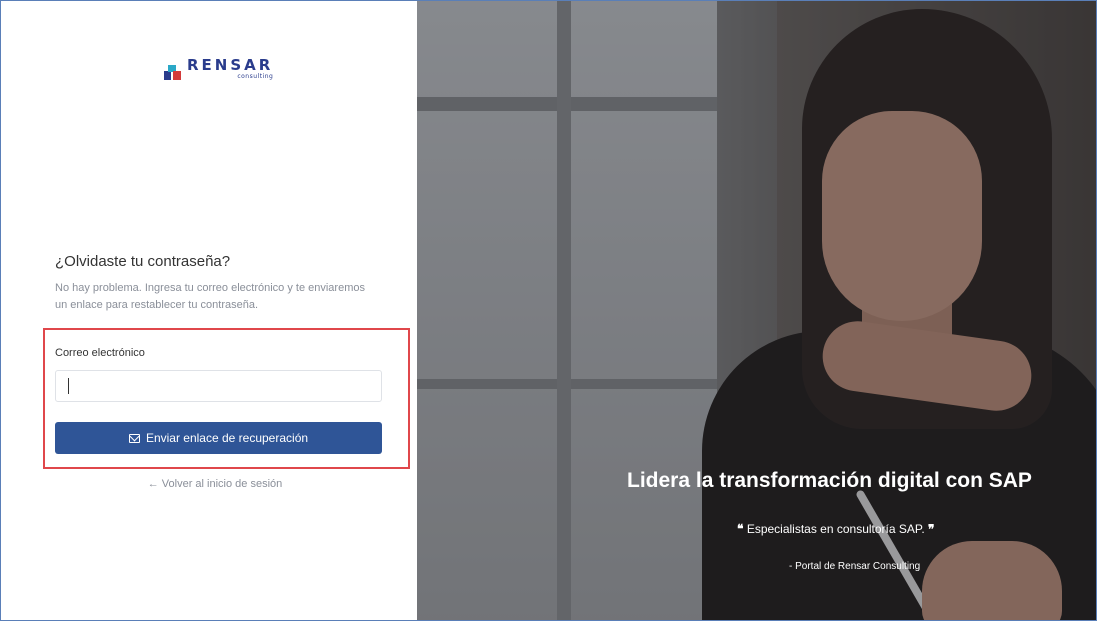 This screenshot has width=1097, height=621. What do you see at coordinates (855, 566) in the screenshot?
I see `hero-author: - Portal de Rensar Consulting` at bounding box center [855, 566].